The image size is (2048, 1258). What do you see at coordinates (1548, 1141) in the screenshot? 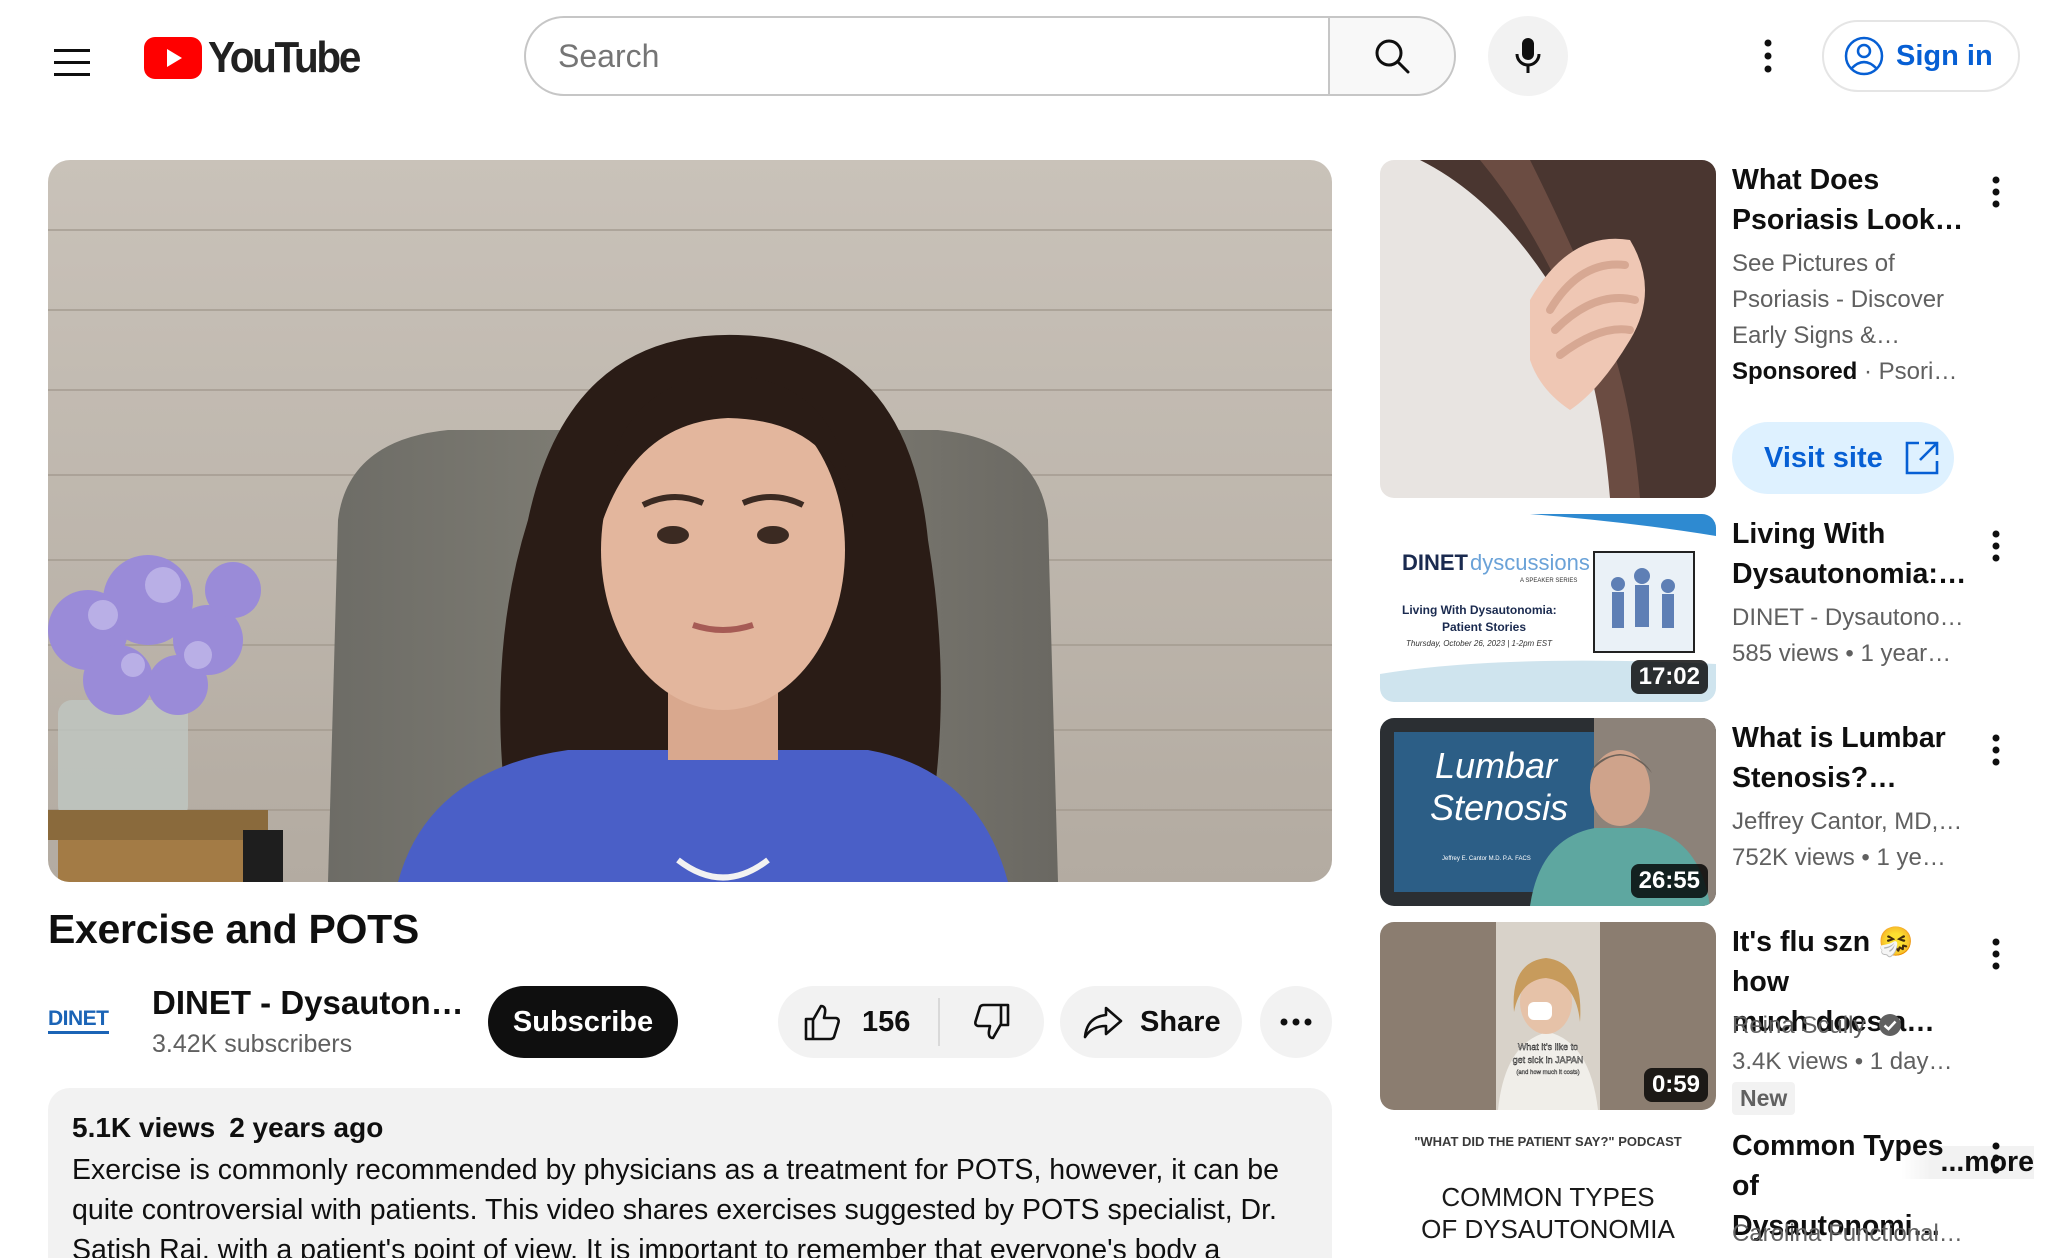
I see `thumb-podcast: "WHAT DID THE PATIENT SAY?" PODCAST` at bounding box center [1548, 1141].